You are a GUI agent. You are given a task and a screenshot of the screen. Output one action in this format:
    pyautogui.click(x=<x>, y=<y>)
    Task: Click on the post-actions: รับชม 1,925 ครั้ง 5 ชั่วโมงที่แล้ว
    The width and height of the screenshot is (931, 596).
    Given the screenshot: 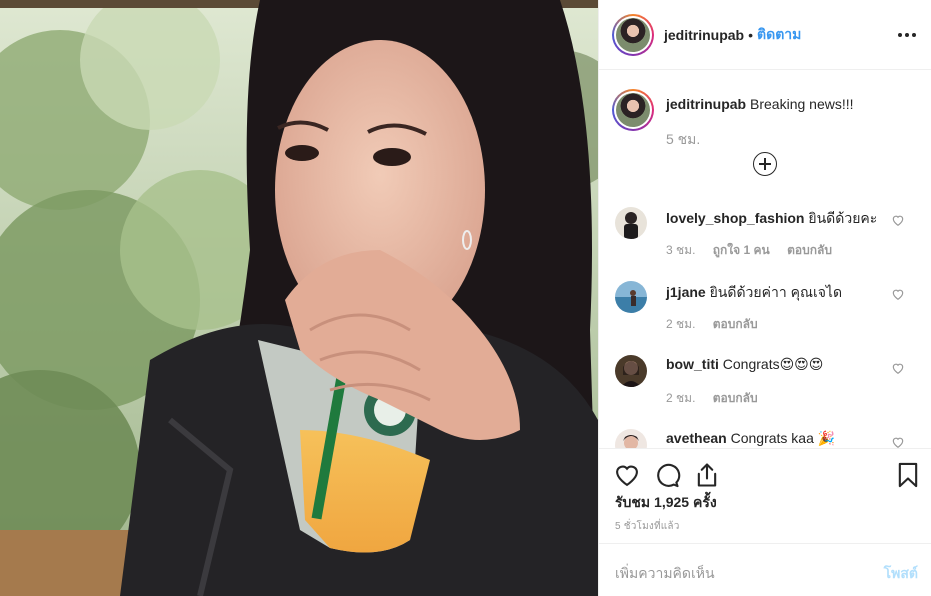 What is the action you would take?
    pyautogui.click(x=765, y=495)
    